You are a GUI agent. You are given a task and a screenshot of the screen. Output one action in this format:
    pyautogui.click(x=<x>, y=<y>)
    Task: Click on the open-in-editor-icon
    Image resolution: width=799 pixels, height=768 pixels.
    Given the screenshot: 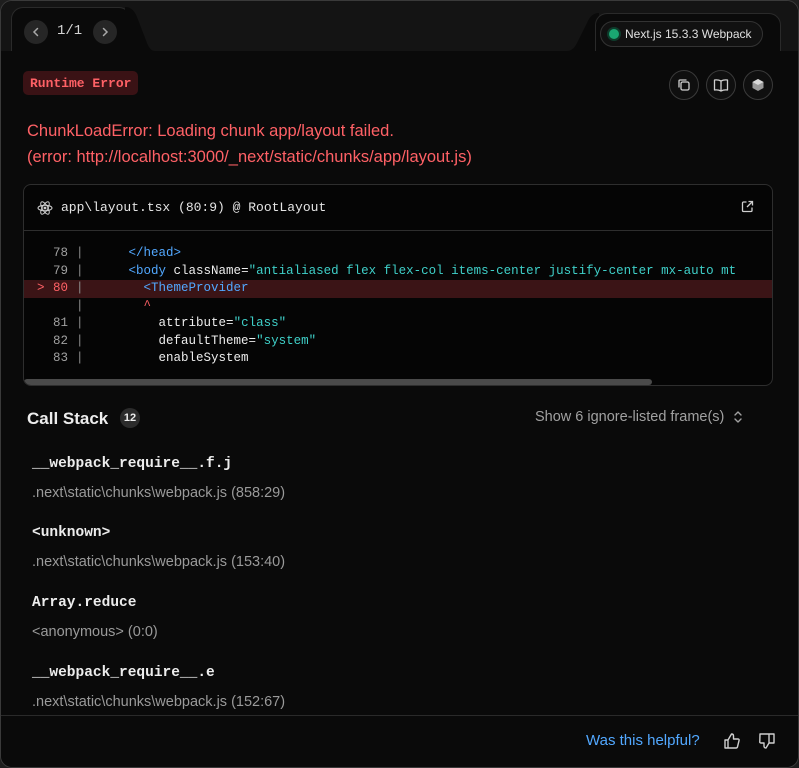 What is the action you would take?
    pyautogui.click(x=747, y=206)
    